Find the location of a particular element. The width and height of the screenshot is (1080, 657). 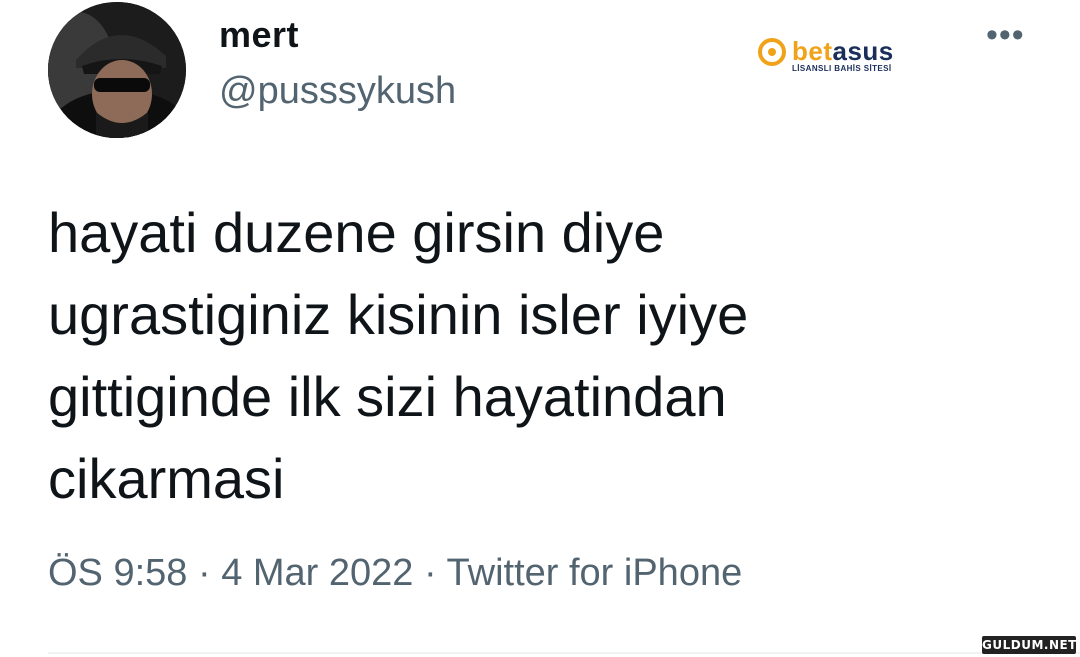

site-watermark: GULDUM.NET is located at coordinates (1029, 645).